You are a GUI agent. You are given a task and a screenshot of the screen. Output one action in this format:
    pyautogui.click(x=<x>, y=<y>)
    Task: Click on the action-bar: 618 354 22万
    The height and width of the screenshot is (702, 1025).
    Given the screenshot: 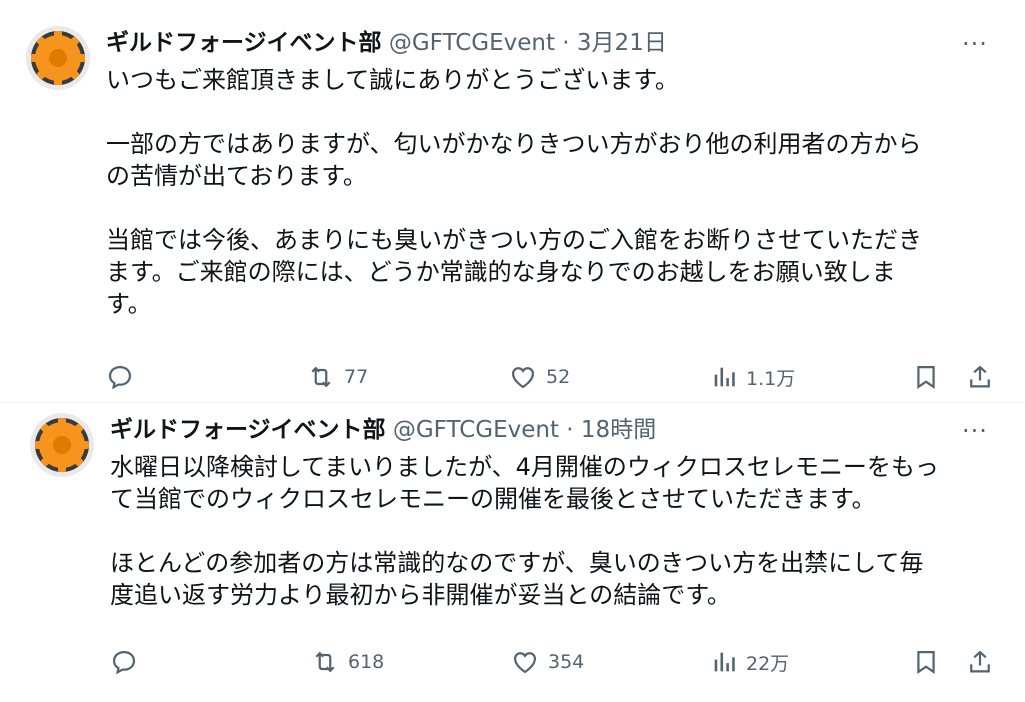 What is the action you would take?
    pyautogui.click(x=555, y=663)
    